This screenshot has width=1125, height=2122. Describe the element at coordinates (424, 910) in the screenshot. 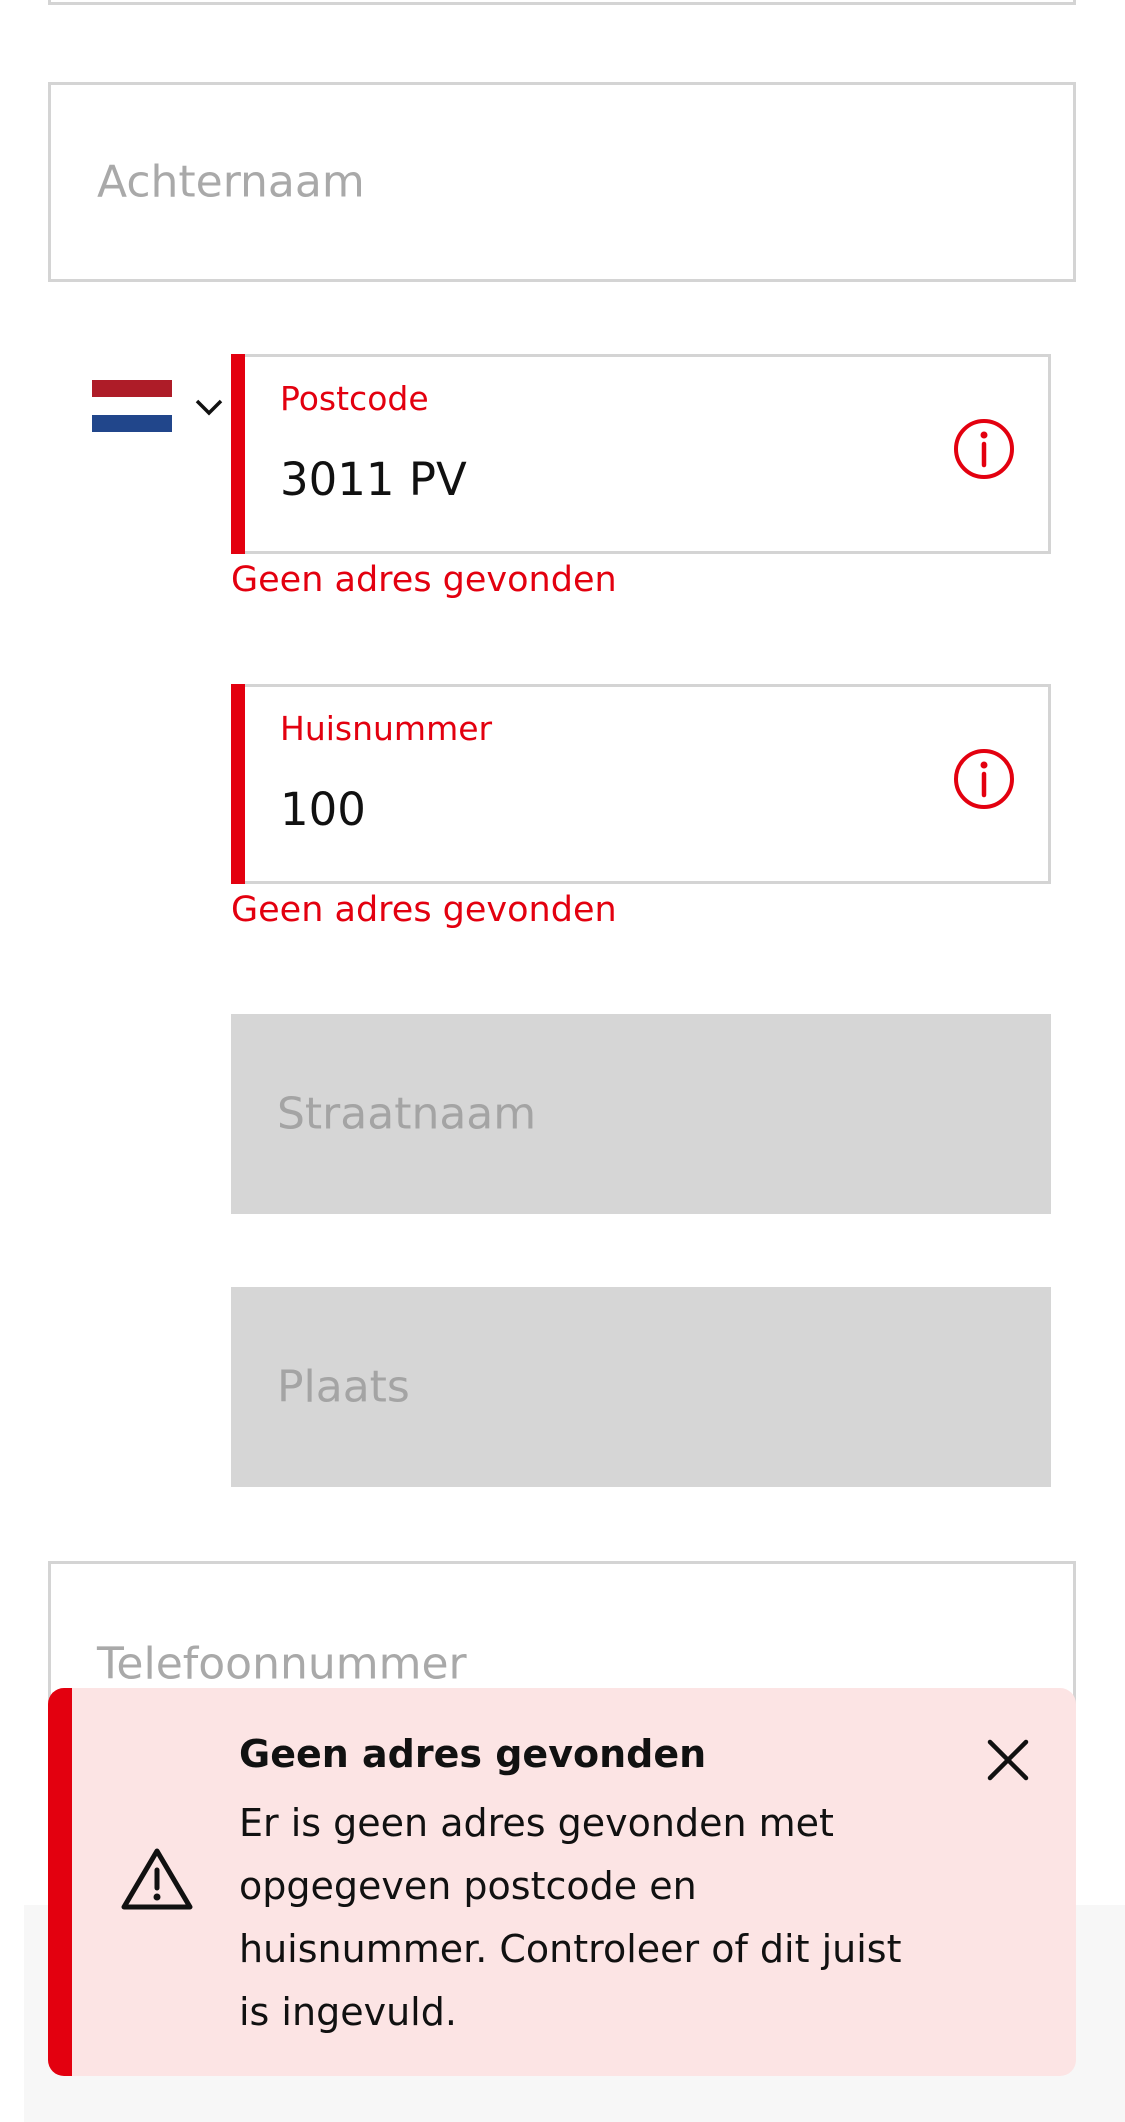

I see `huisnummer-error-message: Geen adres gevonden` at that location.